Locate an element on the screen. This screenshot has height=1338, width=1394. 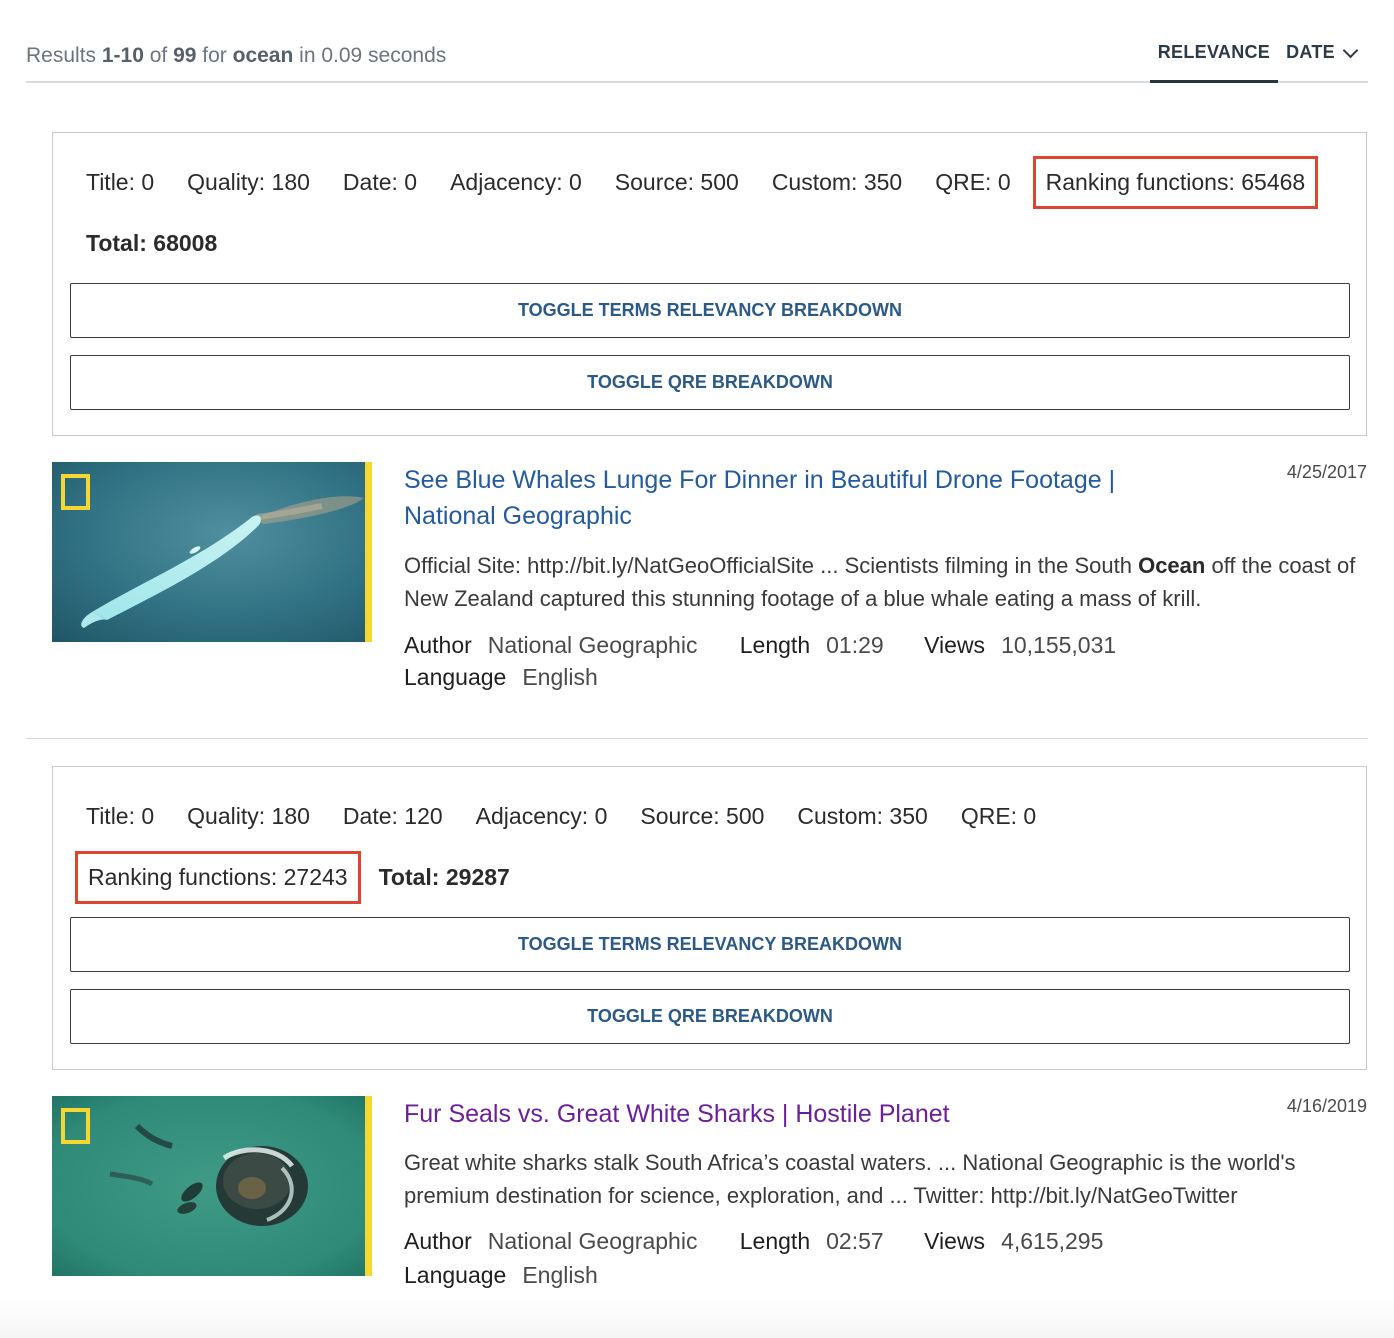
score-total: Total: 29287 is located at coordinates (444, 876).